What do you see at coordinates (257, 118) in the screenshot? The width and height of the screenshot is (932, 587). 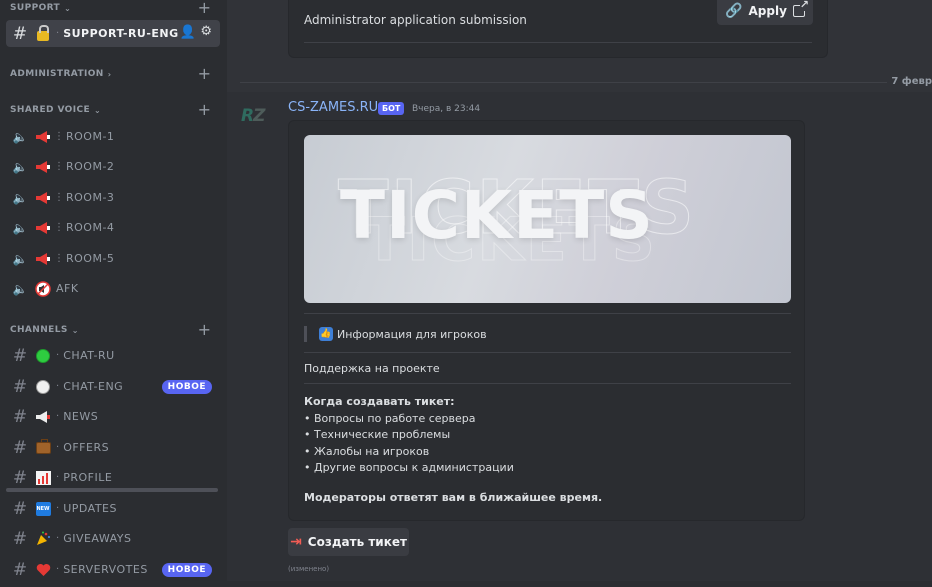 I see `avatar: RZ` at bounding box center [257, 118].